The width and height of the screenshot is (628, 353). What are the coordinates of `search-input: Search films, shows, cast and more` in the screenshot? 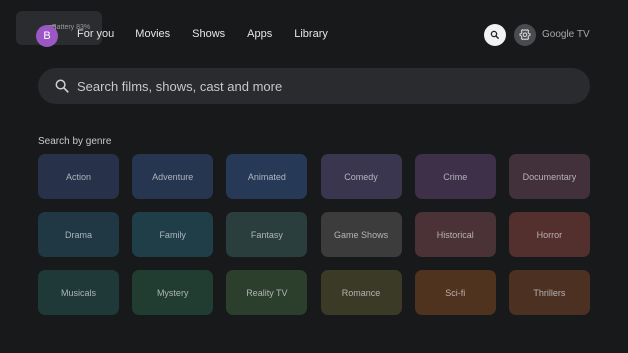 It's located at (314, 86).